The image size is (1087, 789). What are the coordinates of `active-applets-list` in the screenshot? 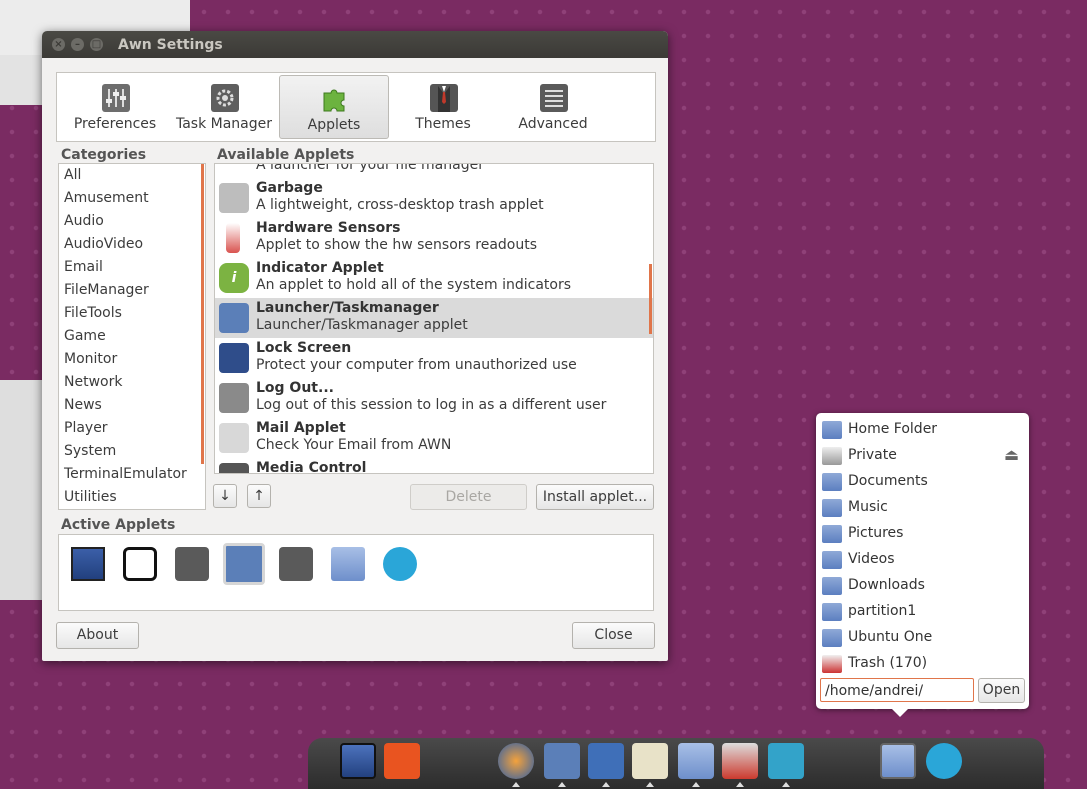 It's located at (356, 572).